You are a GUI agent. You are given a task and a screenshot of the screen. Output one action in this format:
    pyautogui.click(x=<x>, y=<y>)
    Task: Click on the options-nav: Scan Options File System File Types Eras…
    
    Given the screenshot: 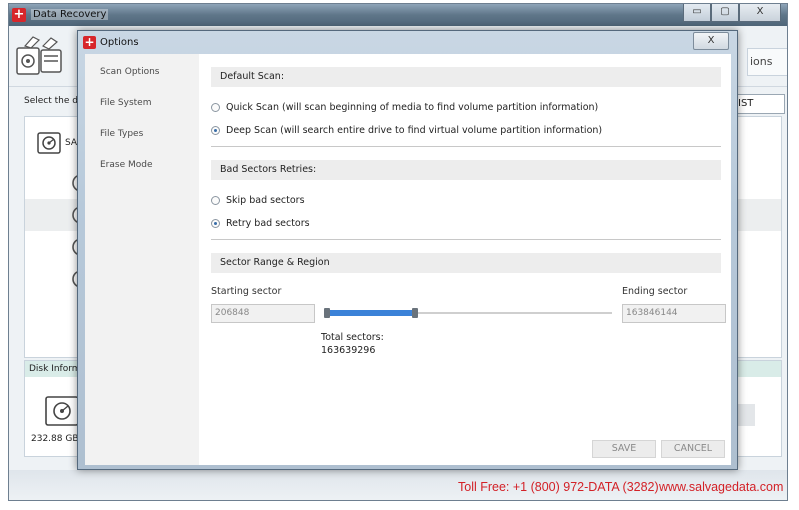 What is the action you would take?
    pyautogui.click(x=142, y=259)
    